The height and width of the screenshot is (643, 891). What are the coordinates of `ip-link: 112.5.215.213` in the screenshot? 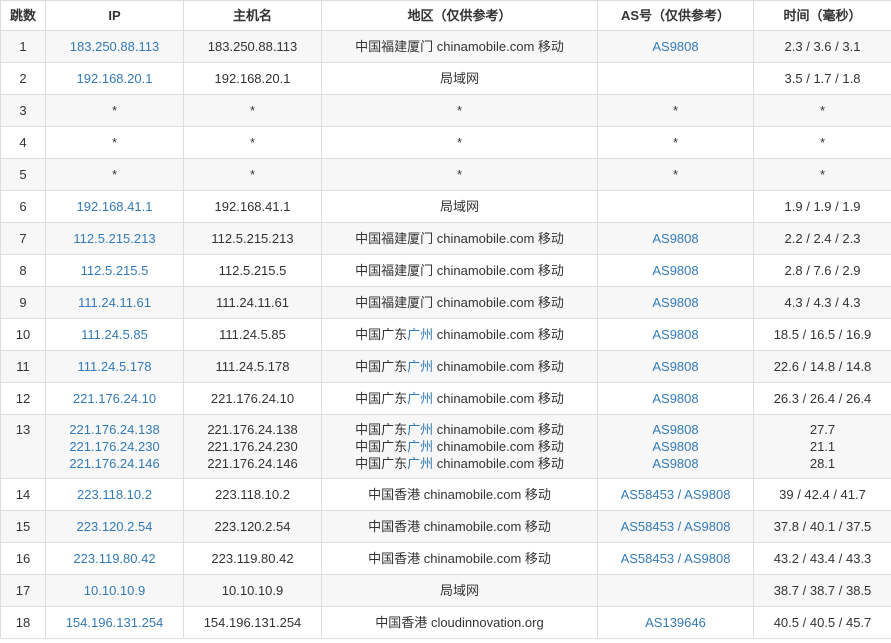 It's located at (114, 238).